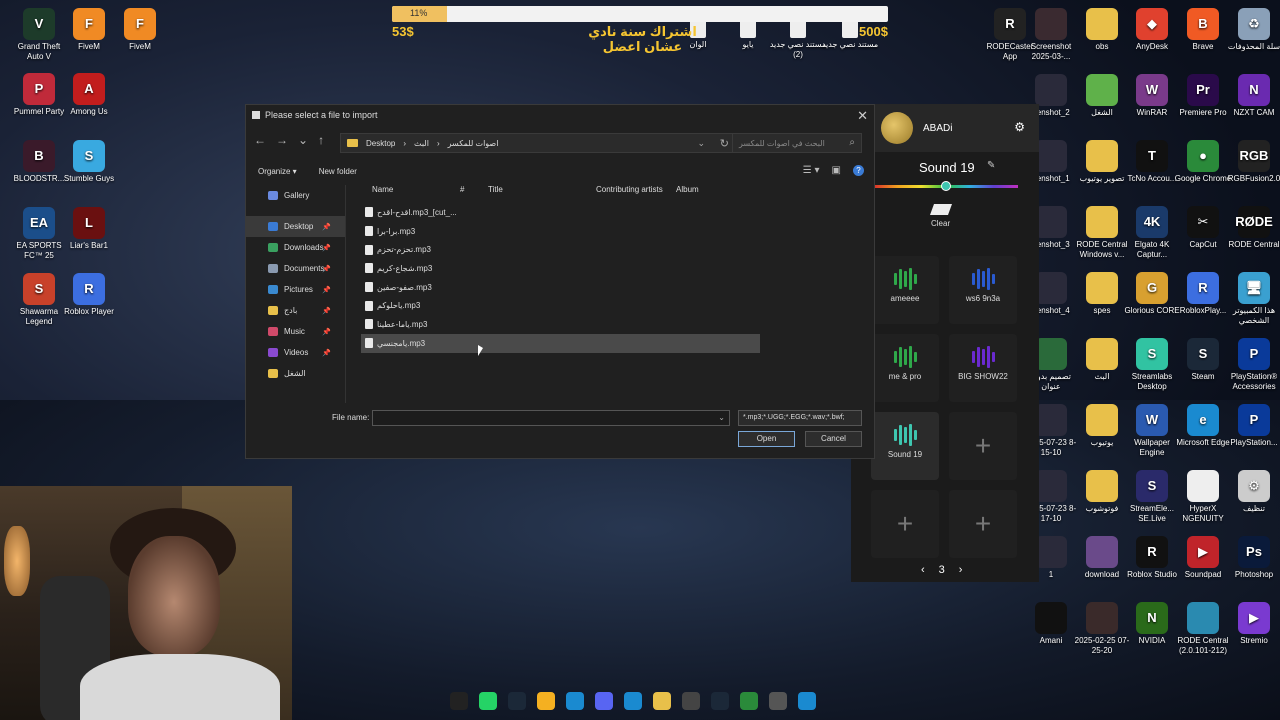  Describe the element at coordinates (691, 701) in the screenshot. I see `settings-wheel-icon` at that location.